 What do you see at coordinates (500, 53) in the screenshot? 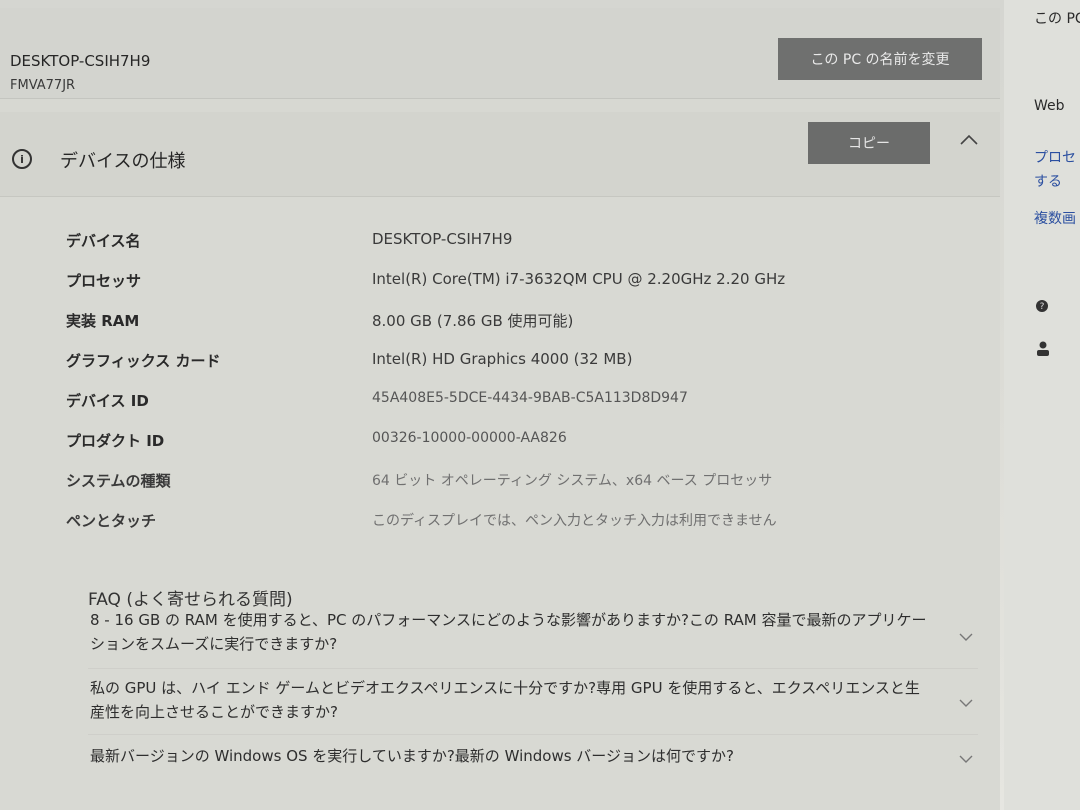
I see `pc-name-card: DESKTOP-CSIH7H9 FMVA77JR この PC の名前を変更` at bounding box center [500, 53].